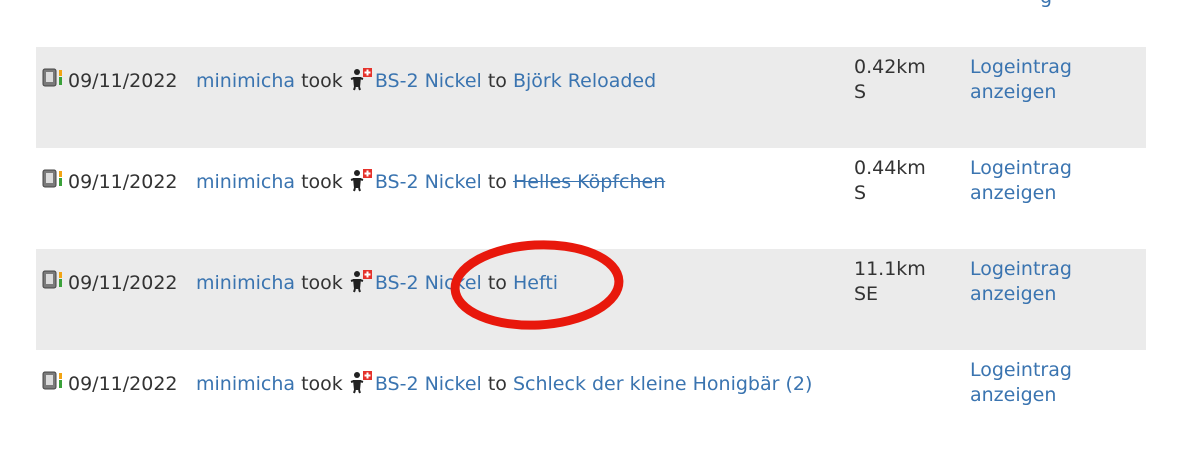 This screenshot has width=1200, height=451. Describe the element at coordinates (1046, 4) in the screenshot. I see `partial-link-top: g` at that location.